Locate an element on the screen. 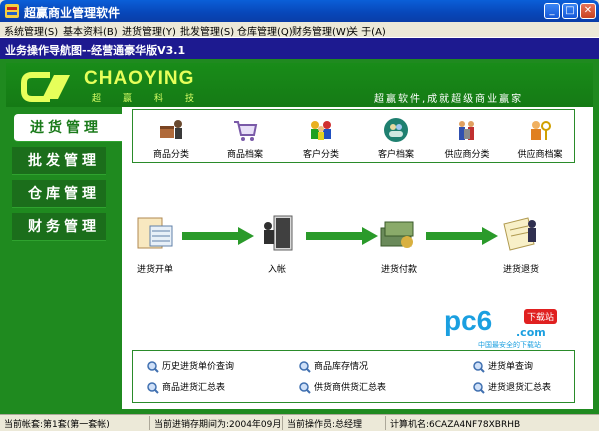 The width and height of the screenshot is (599, 431). master-data-box: 商品分类 商品档案 客户分类 客户档案 供应商分类 供应商档案 is located at coordinates (353, 136).